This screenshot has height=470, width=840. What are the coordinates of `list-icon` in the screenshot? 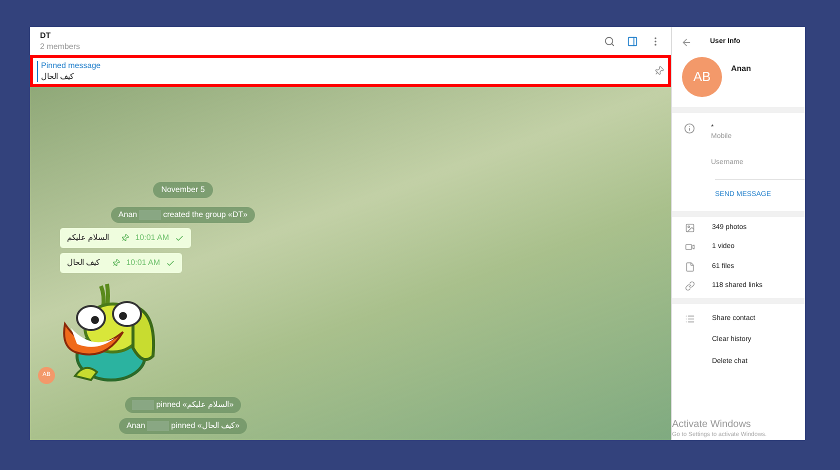 It's located at (690, 319).